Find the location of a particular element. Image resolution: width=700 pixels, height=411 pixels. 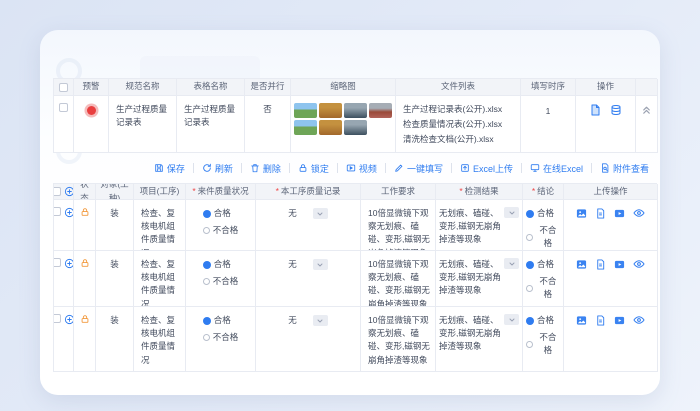

warning-cell is located at coordinates (91, 124).